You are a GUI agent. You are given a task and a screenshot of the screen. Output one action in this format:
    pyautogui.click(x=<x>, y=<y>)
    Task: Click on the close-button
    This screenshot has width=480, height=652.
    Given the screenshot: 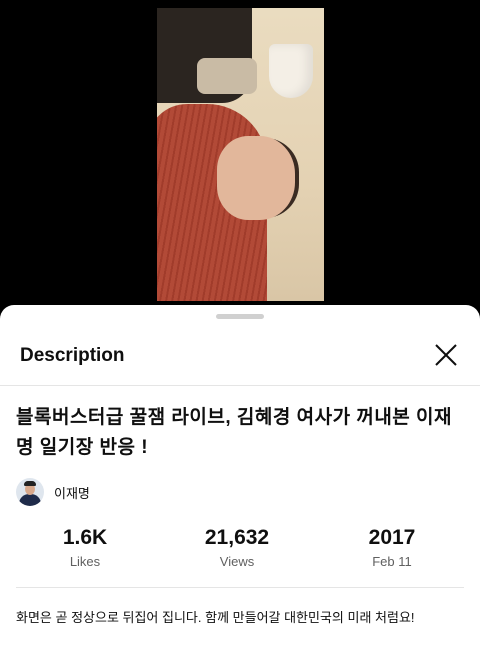 What is the action you would take?
    pyautogui.click(x=446, y=355)
    